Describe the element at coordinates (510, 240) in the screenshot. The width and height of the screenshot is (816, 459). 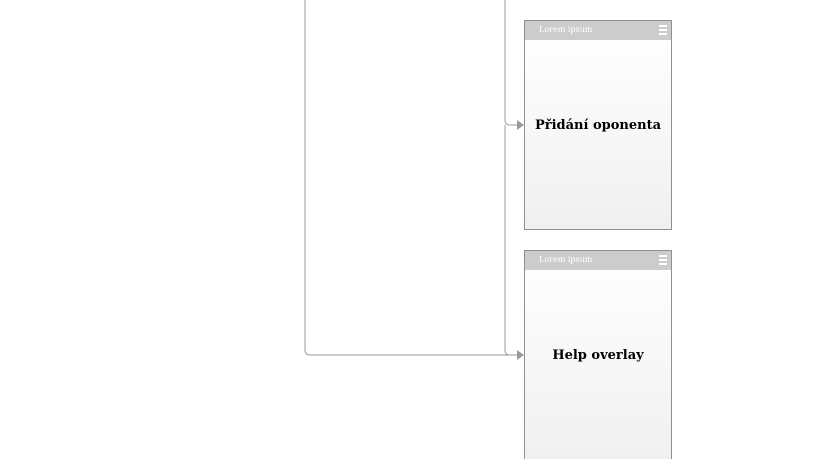
I see `connector-right-to-help-overlay` at that location.